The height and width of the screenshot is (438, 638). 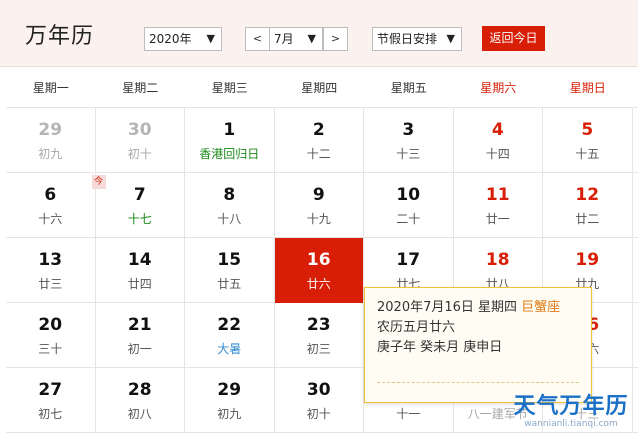 I want to click on weekday-label: 星期一, so click(x=50, y=88).